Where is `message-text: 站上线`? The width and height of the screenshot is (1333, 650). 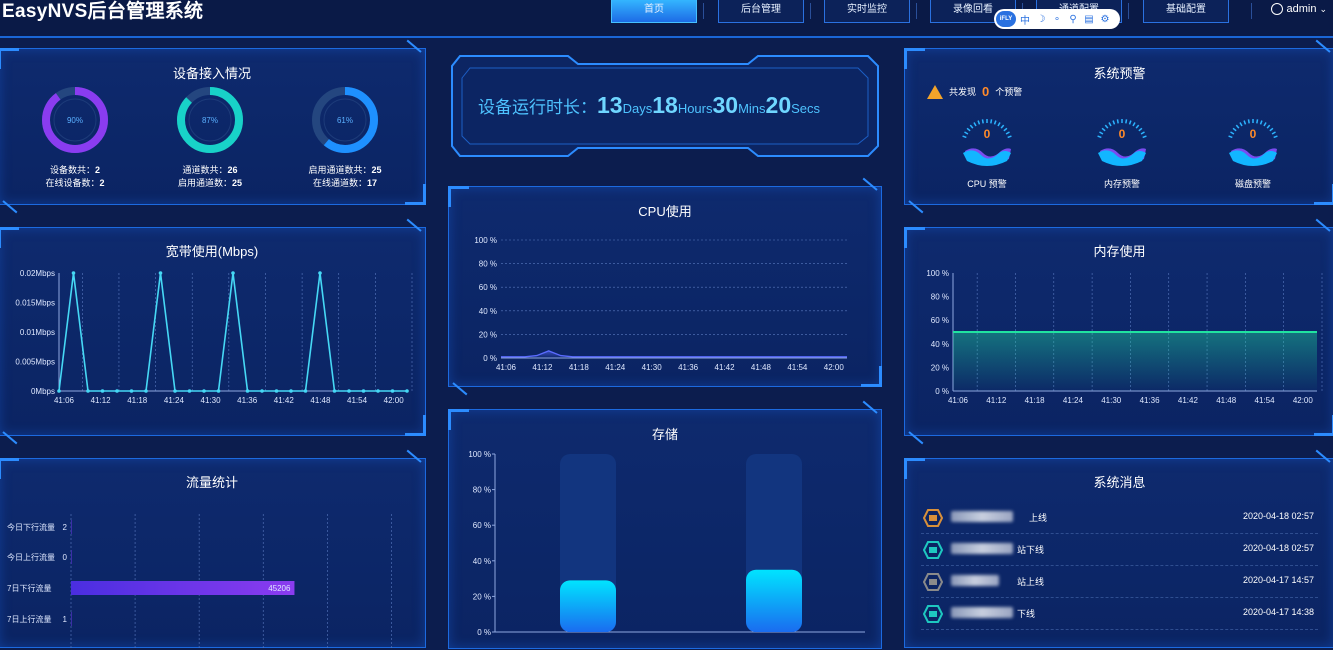 message-text: 站上线 is located at coordinates (1031, 582).